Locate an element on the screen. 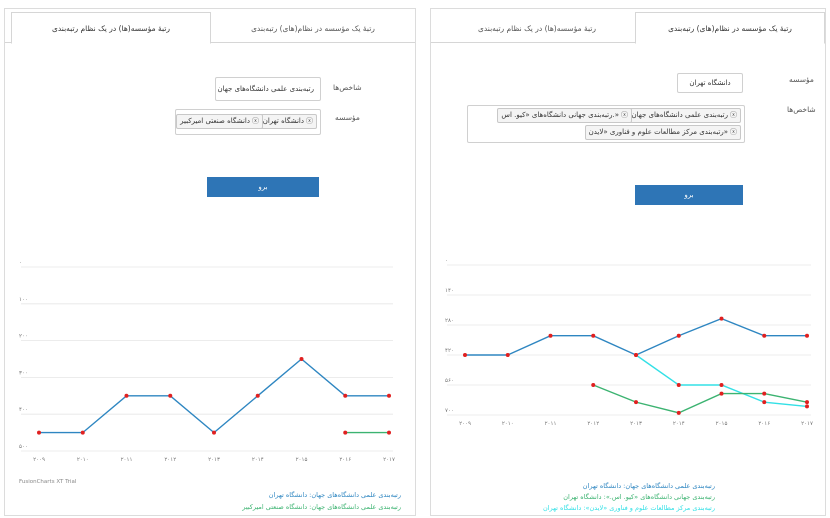 The height and width of the screenshot is (518, 830). institution-multiselect: دانشگاه تهران ⓧ دانشگاه صنعتی امیرکبیر ⓧ is located at coordinates (248, 122).